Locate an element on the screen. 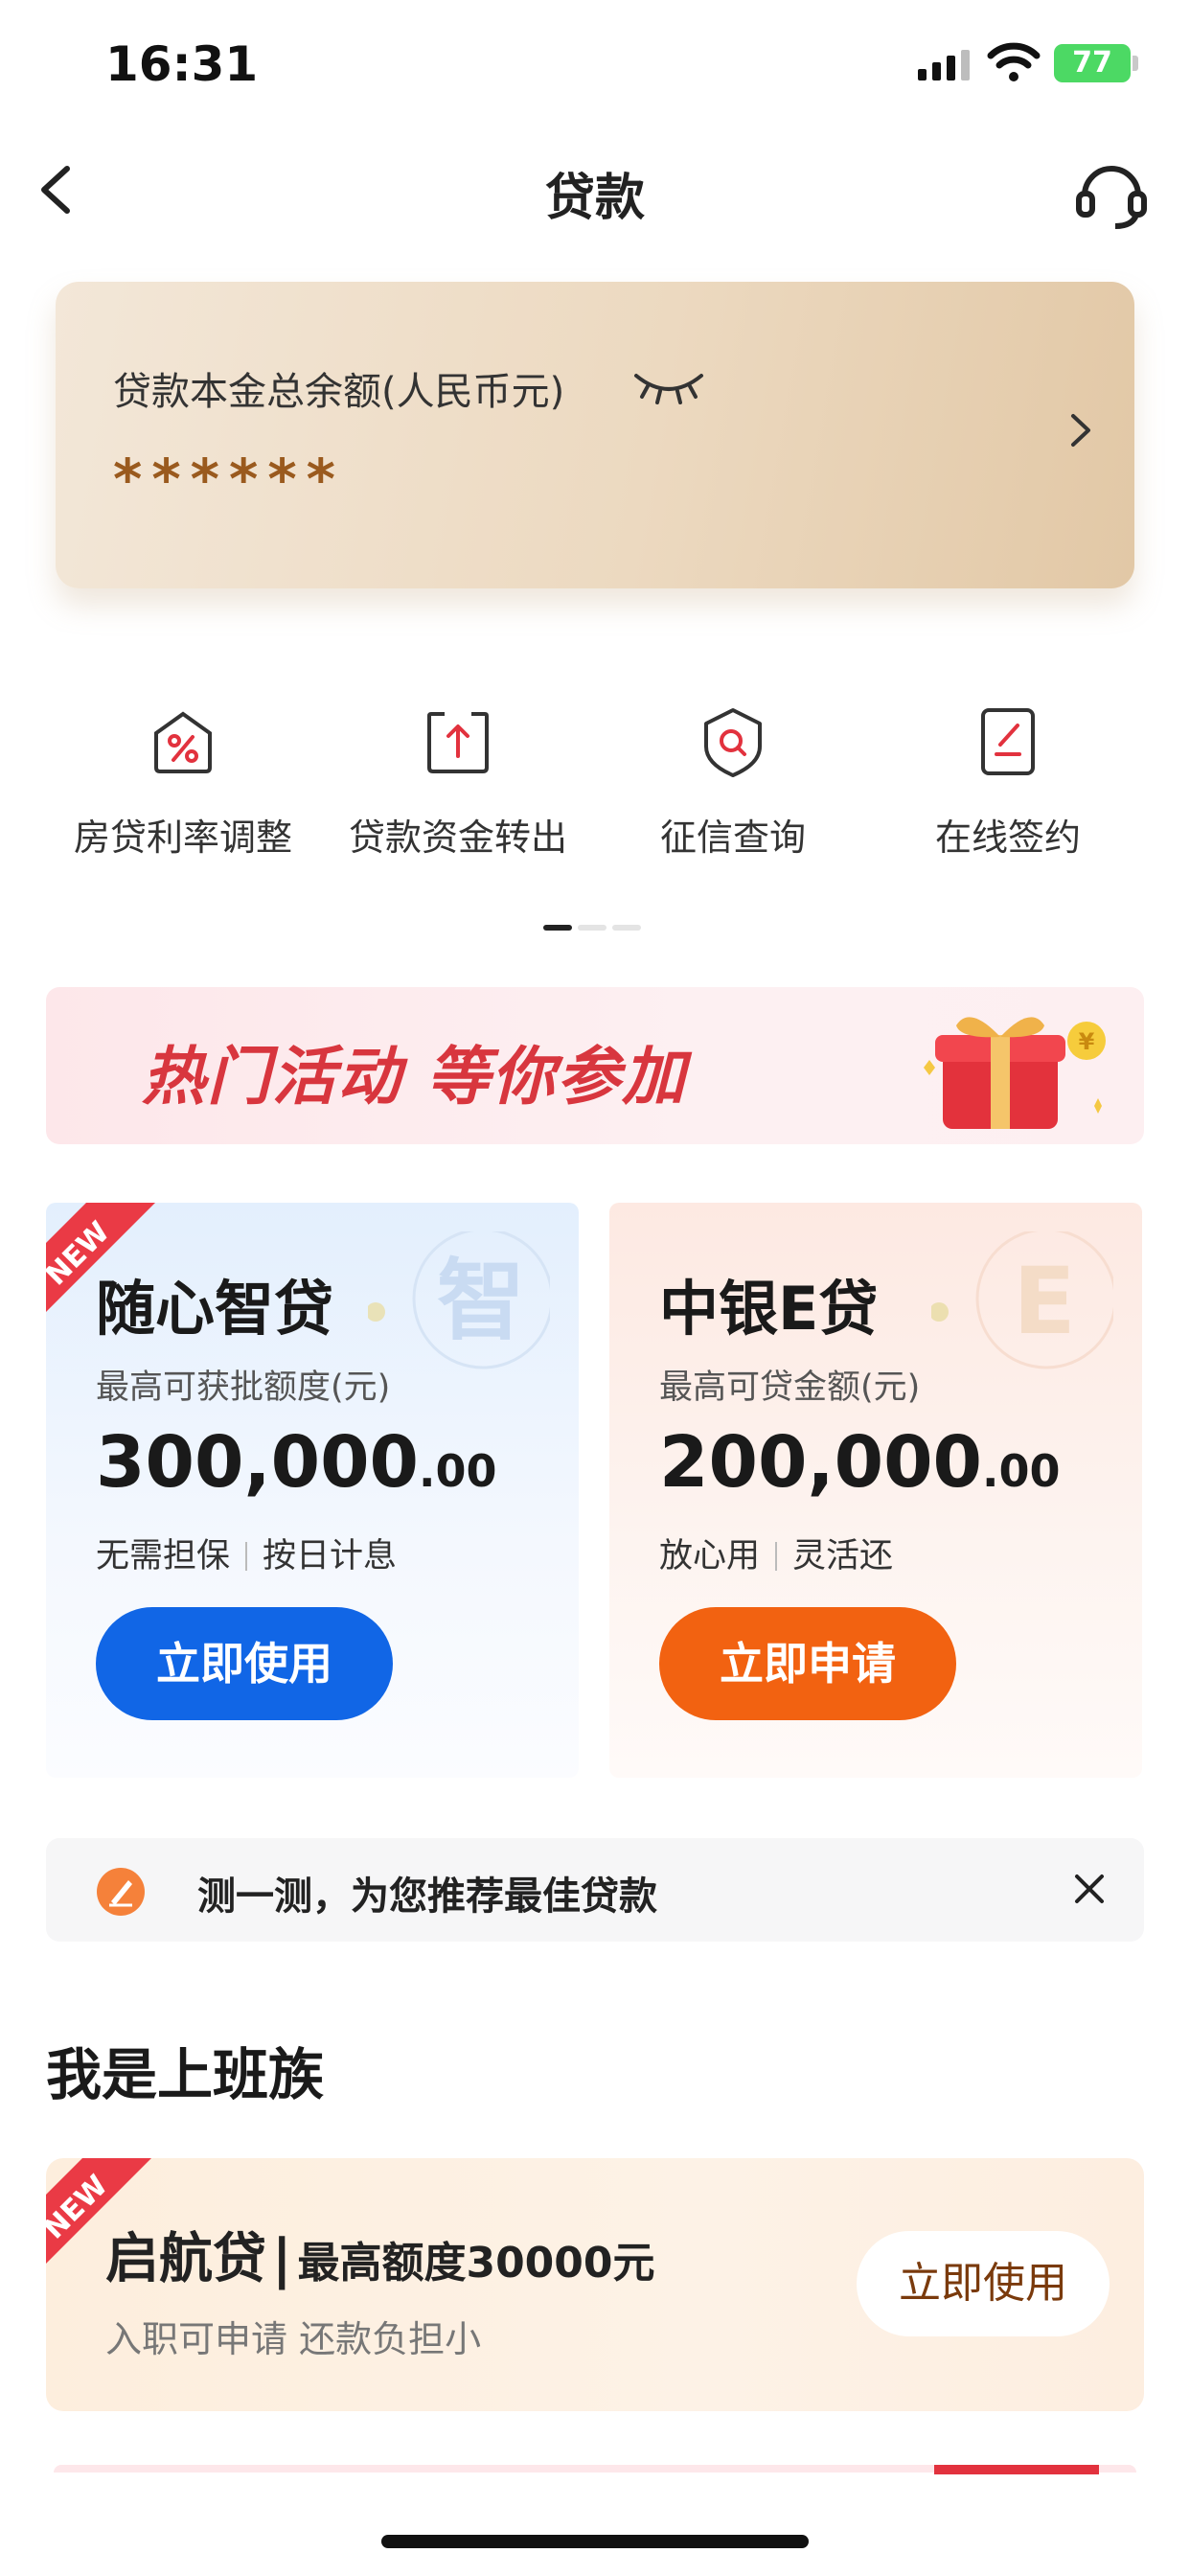 The image size is (1190, 2576). nav-bar: 贷款 is located at coordinates (595, 192).